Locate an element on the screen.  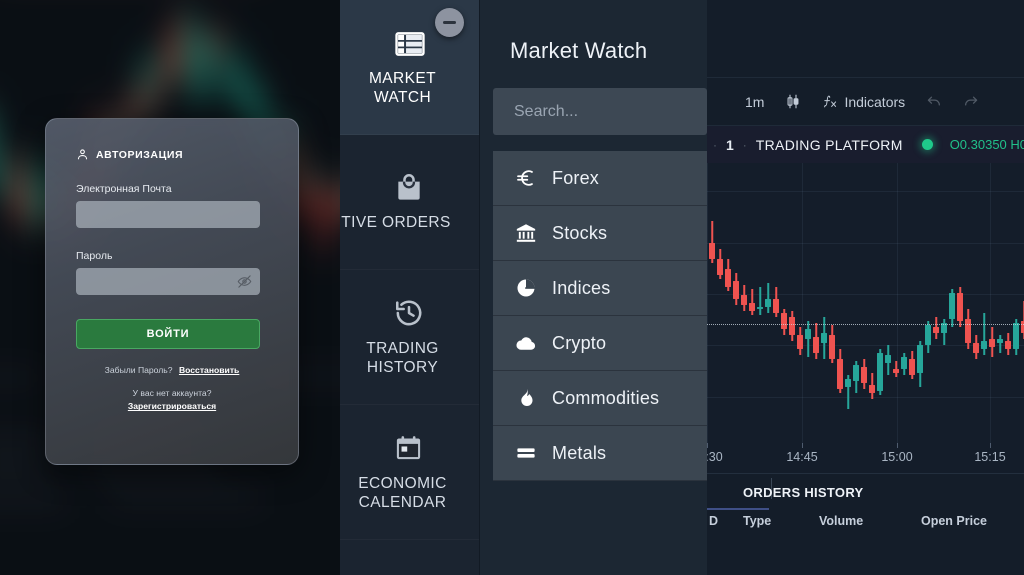
forgot-password-row: Забыли Пароль? Восстановить is located at coordinates (172, 370).